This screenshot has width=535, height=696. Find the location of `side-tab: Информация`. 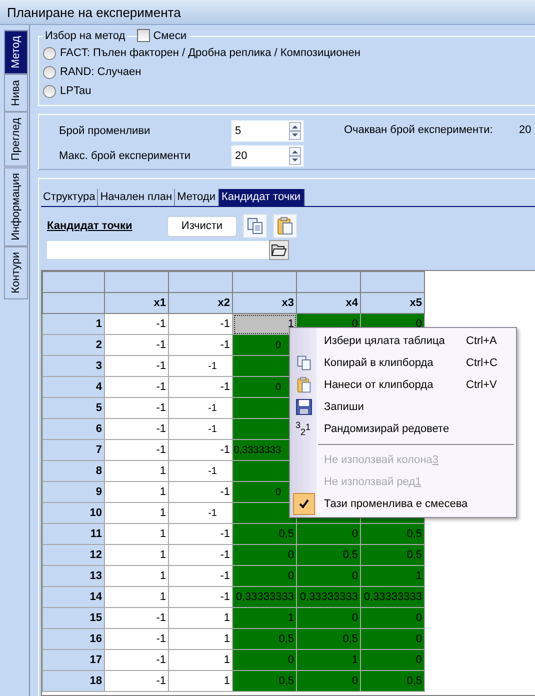

side-tab: Информация is located at coordinates (16, 206).